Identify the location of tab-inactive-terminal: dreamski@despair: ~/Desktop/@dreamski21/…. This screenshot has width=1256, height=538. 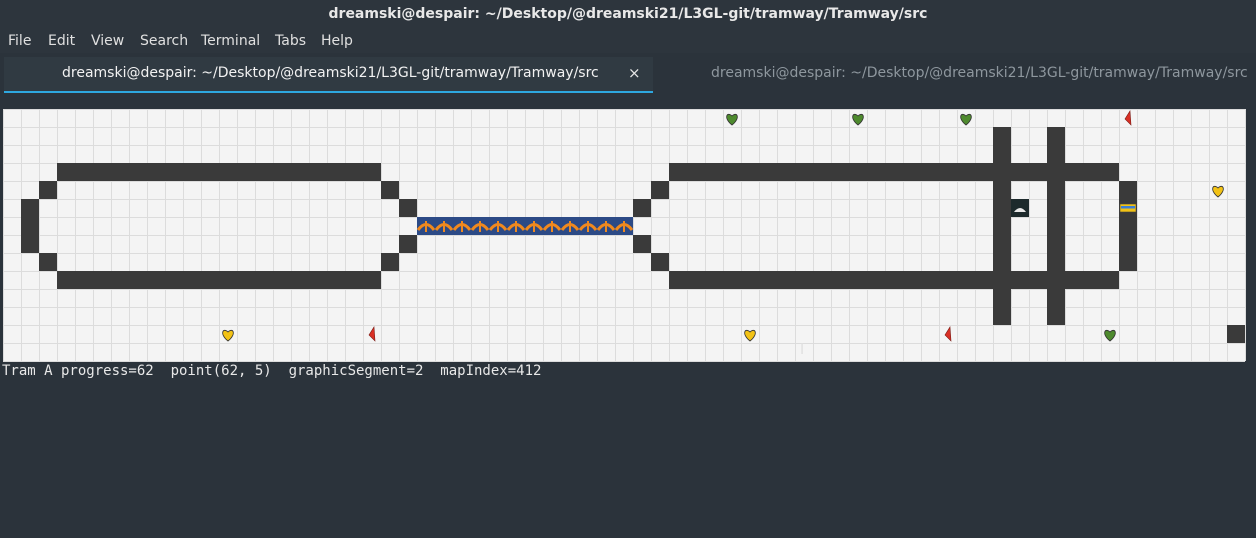
(954, 75).